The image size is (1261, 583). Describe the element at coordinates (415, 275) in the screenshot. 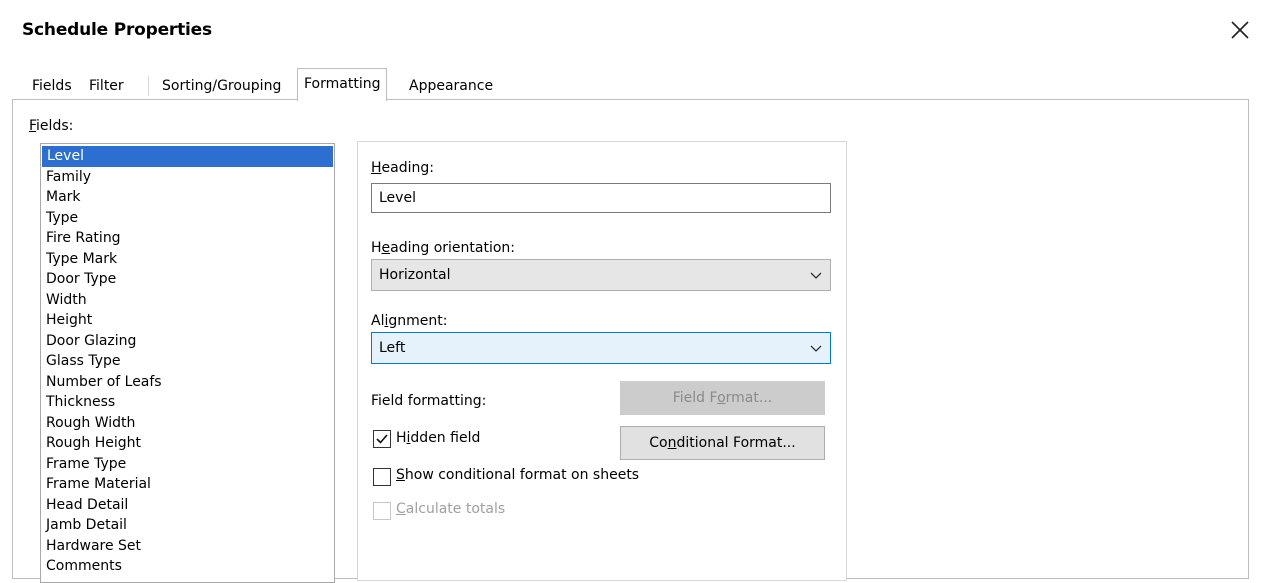

I see `heading-orientation-value: Horizontal` at that location.